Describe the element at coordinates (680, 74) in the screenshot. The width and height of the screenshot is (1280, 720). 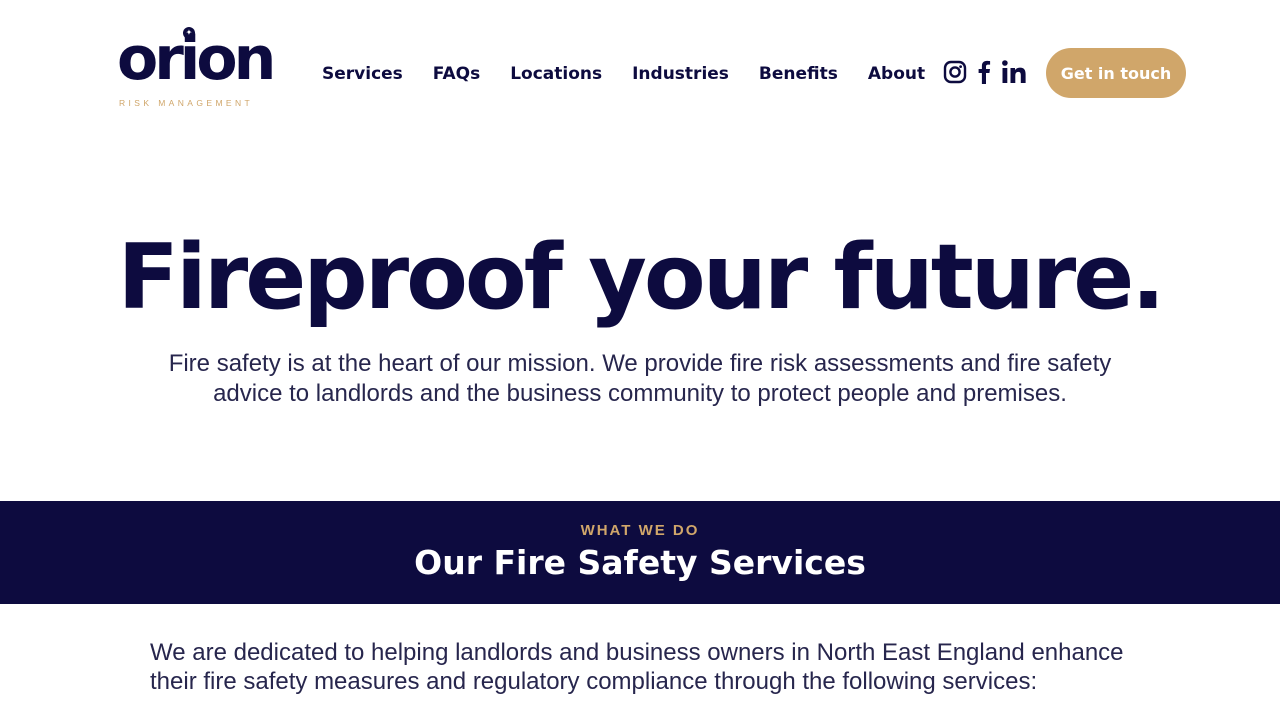
I see `nav-item-industries: Industries` at that location.